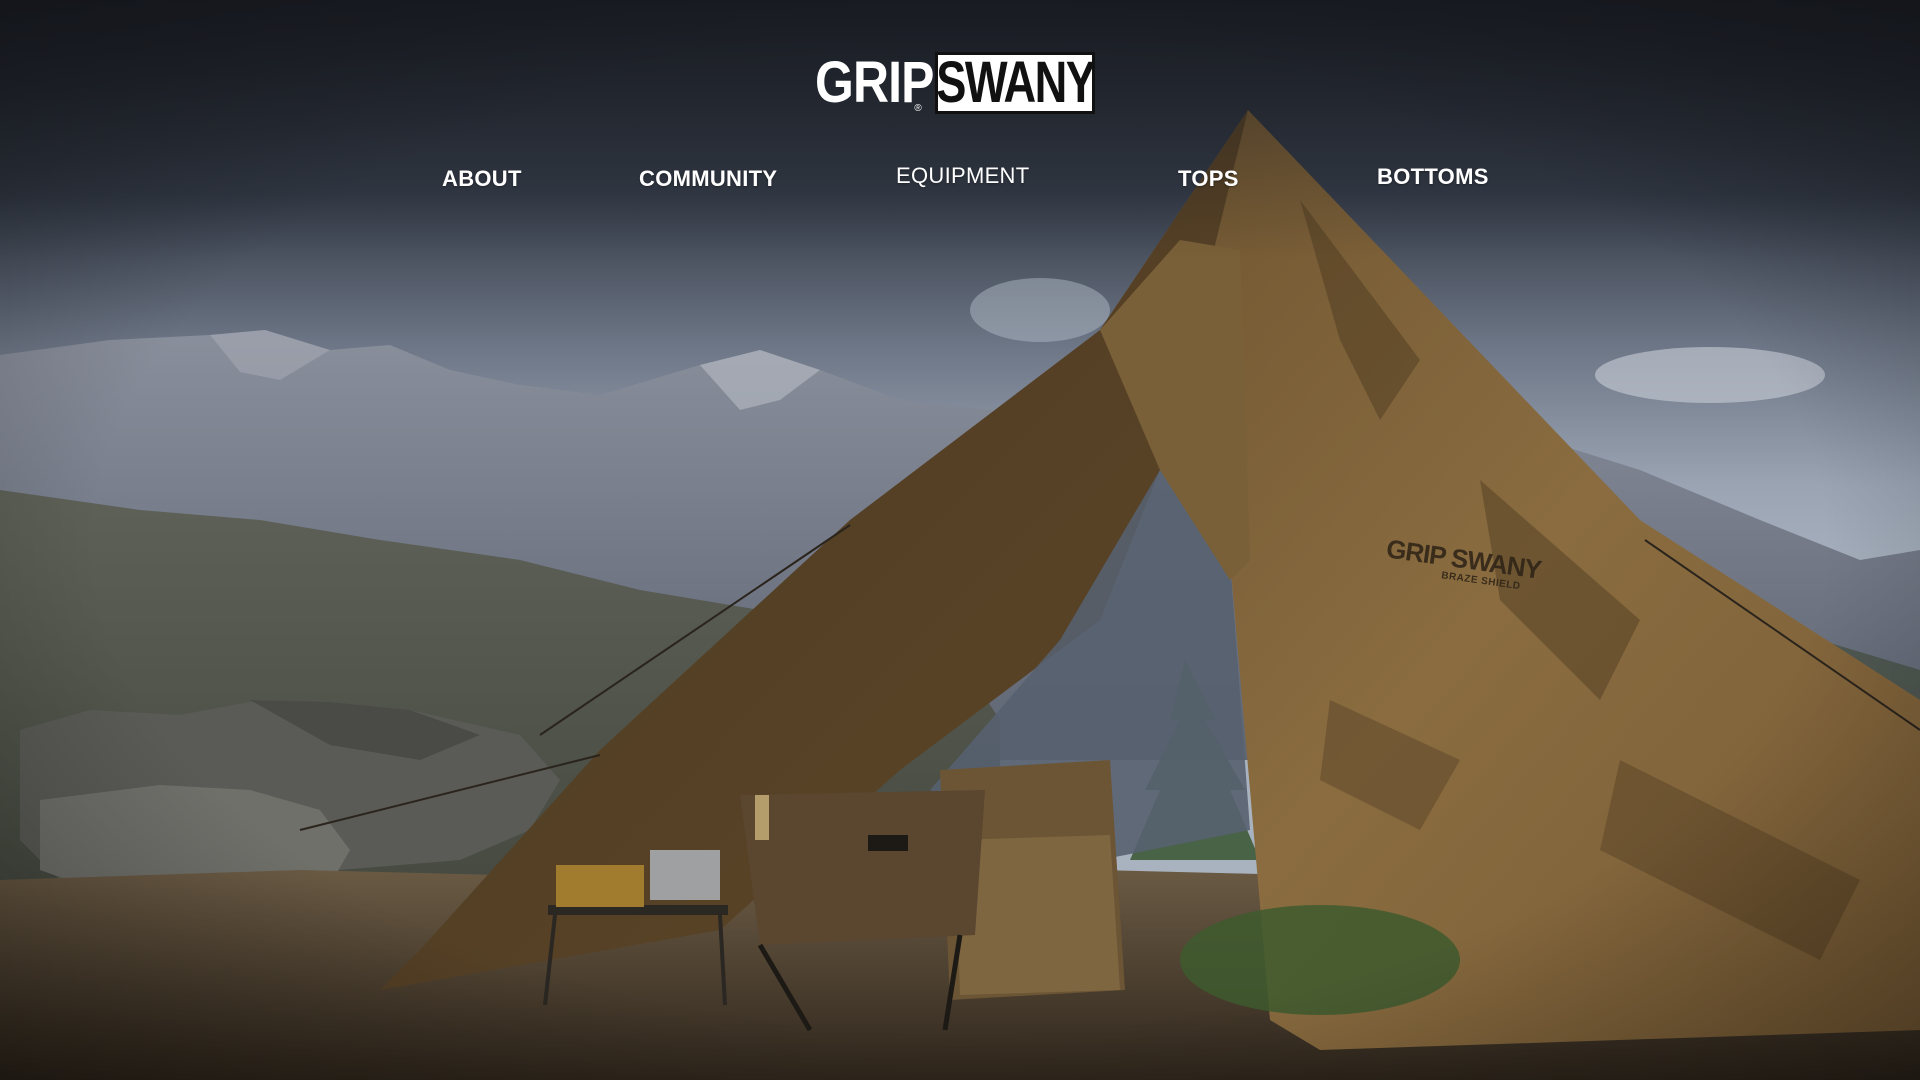 This screenshot has height=1080, width=1920. I want to click on logo-grip-wordmark: GRIP ®, so click(874, 83).